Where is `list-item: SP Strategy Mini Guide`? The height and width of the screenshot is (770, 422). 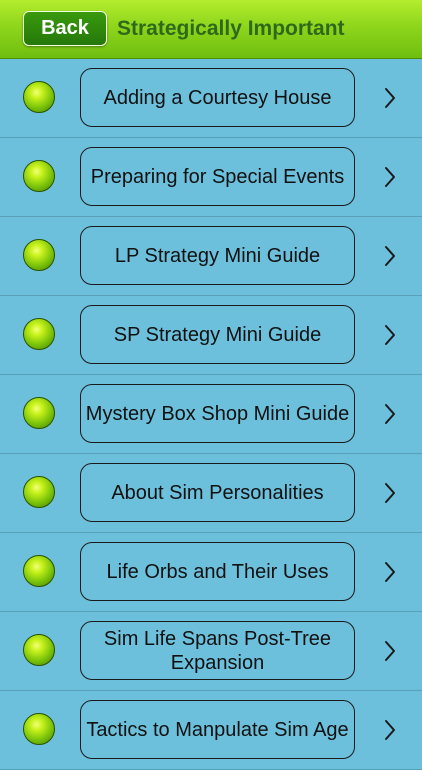
list-item: SP Strategy Mini Guide is located at coordinates (211, 335).